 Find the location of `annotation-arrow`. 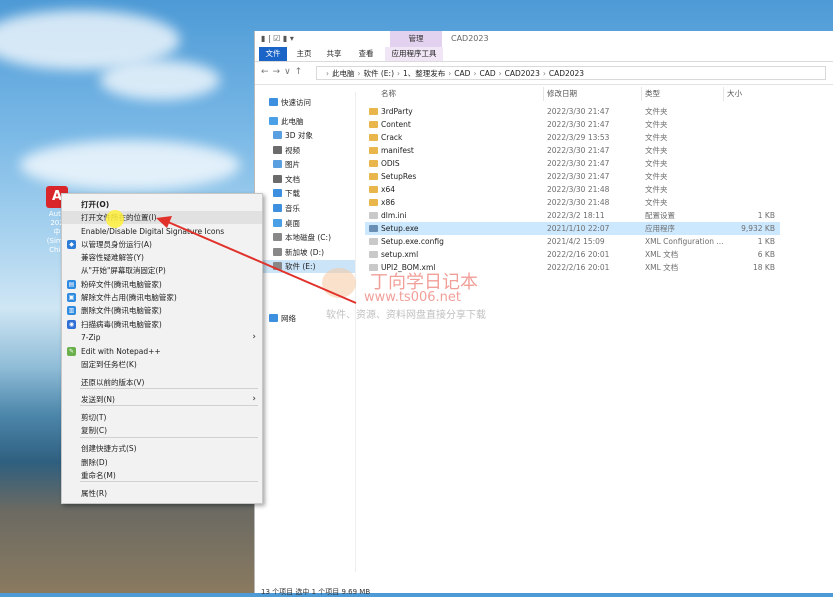

annotation-arrow is located at coordinates (256, 260).